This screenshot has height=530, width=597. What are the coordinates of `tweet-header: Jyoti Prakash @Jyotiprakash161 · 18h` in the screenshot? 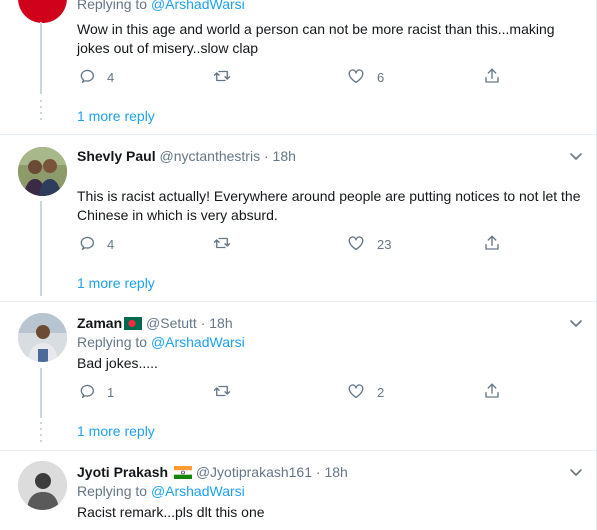 It's located at (212, 473).